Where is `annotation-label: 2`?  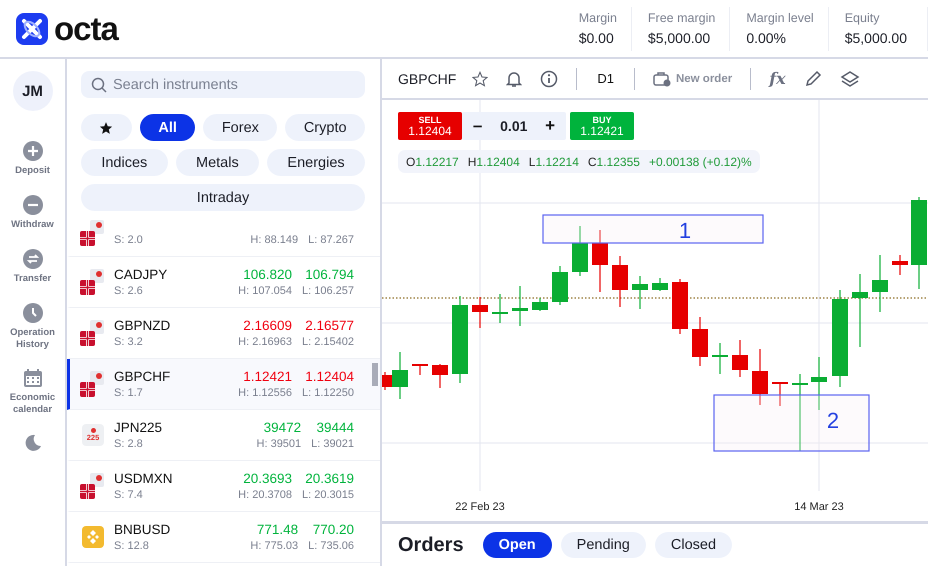
annotation-label: 2 is located at coordinates (833, 420).